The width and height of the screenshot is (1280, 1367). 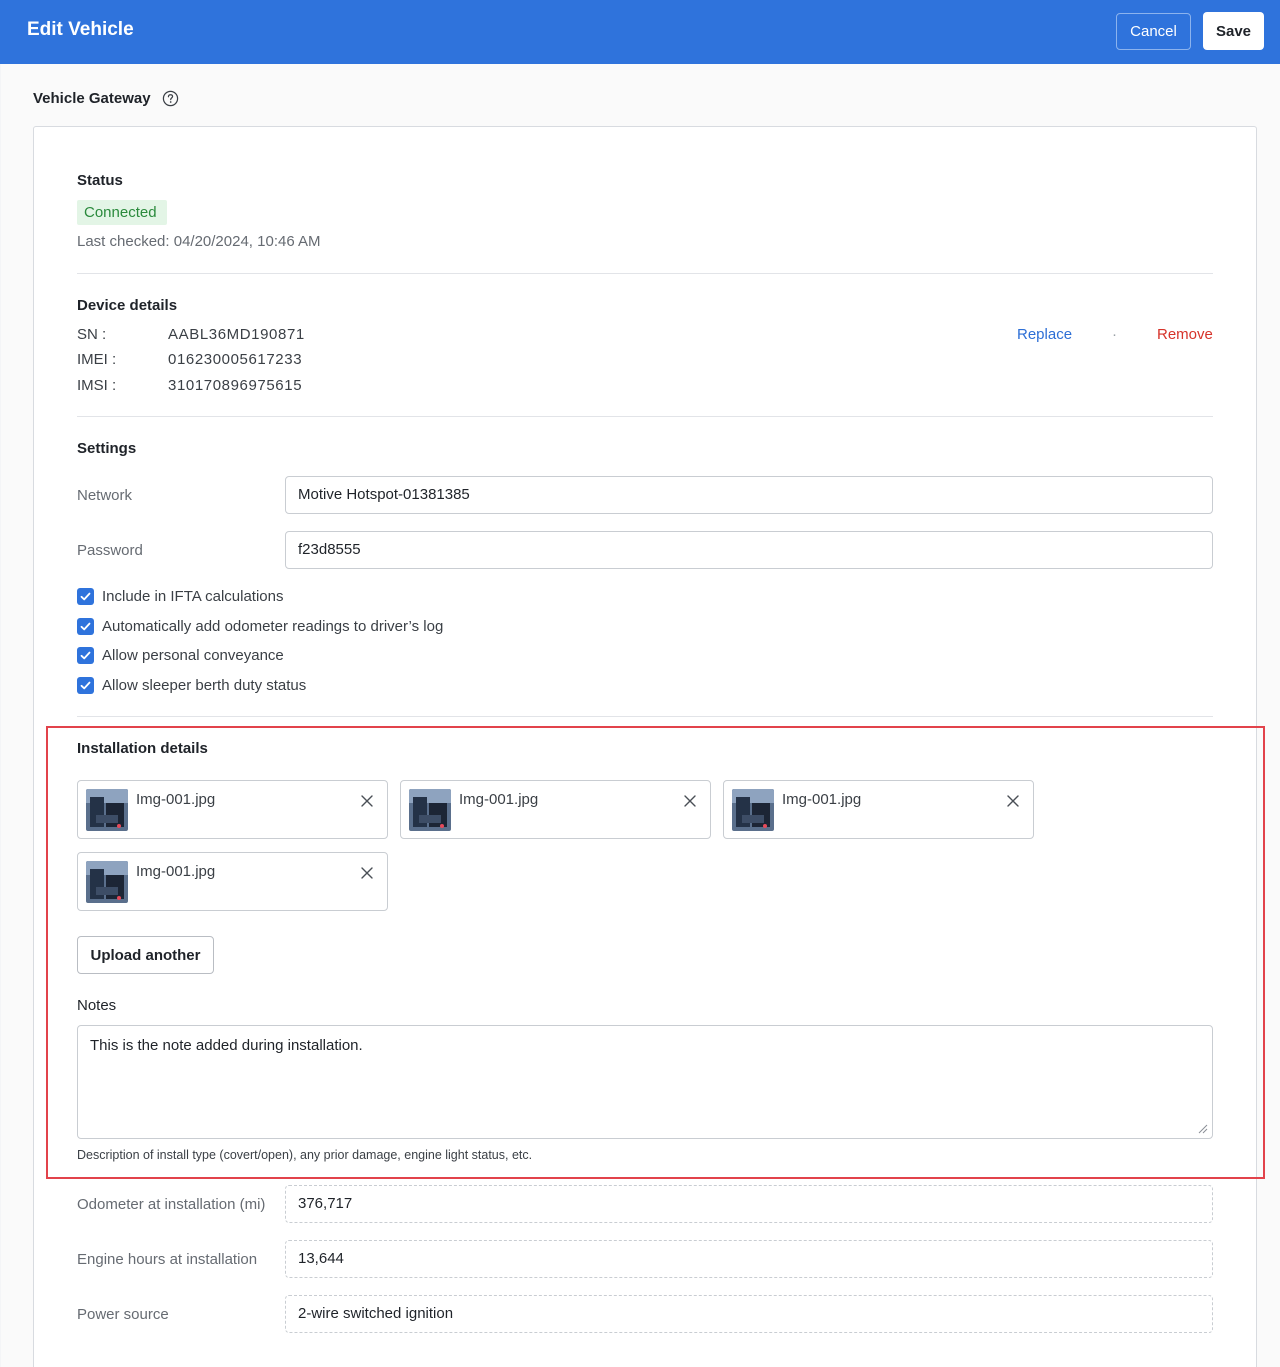 What do you see at coordinates (167, 1259) in the screenshot?
I see `engine-hours-label: Engine hours at installation` at bounding box center [167, 1259].